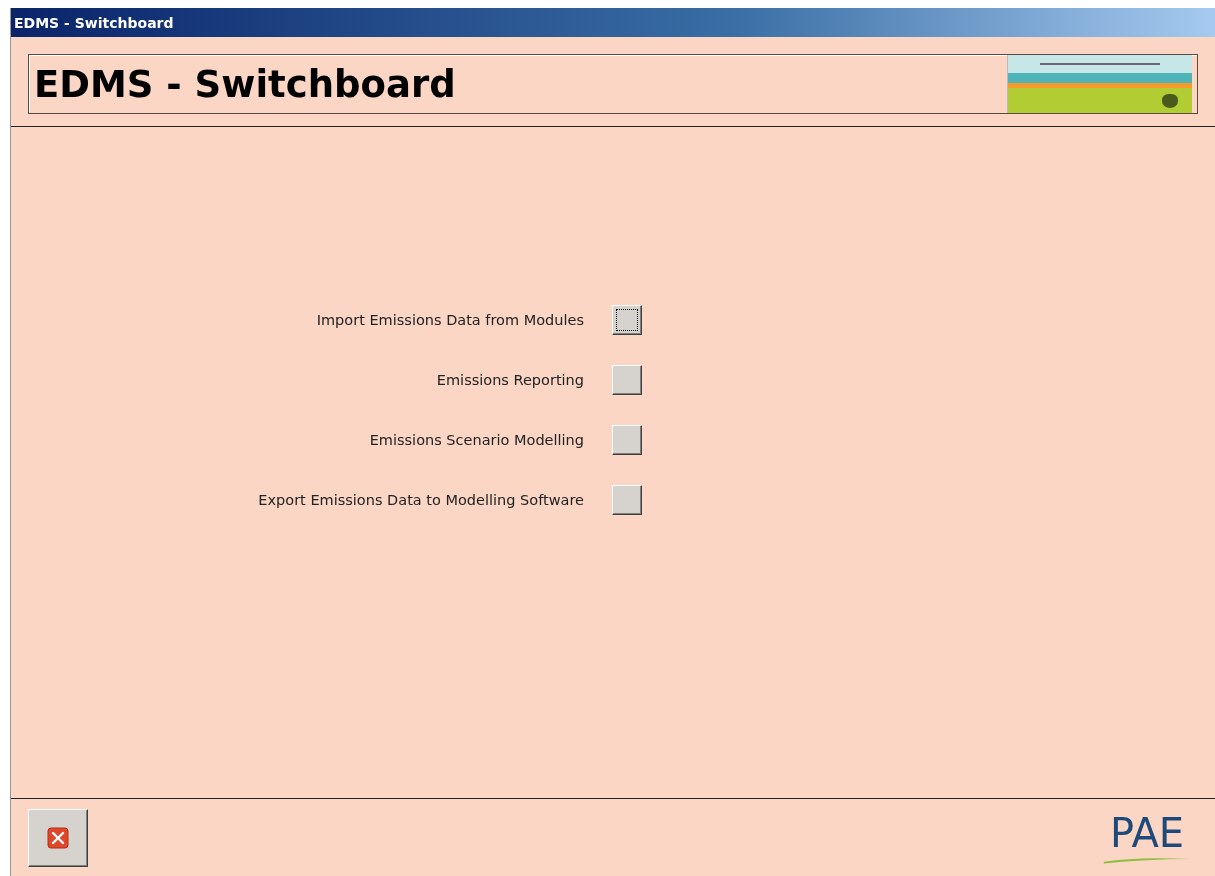  What do you see at coordinates (421, 500) in the screenshot?
I see `menu-label: Export Emissions Data to Modelling Software` at bounding box center [421, 500].